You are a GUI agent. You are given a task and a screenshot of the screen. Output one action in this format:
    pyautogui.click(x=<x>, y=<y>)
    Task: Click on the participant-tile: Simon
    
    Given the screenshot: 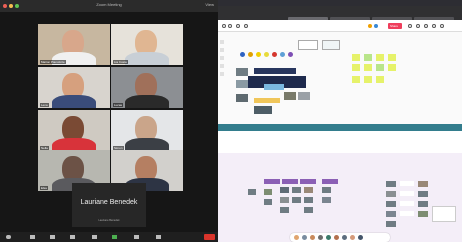 What is the action you would take?
    pyautogui.click(x=147, y=130)
    